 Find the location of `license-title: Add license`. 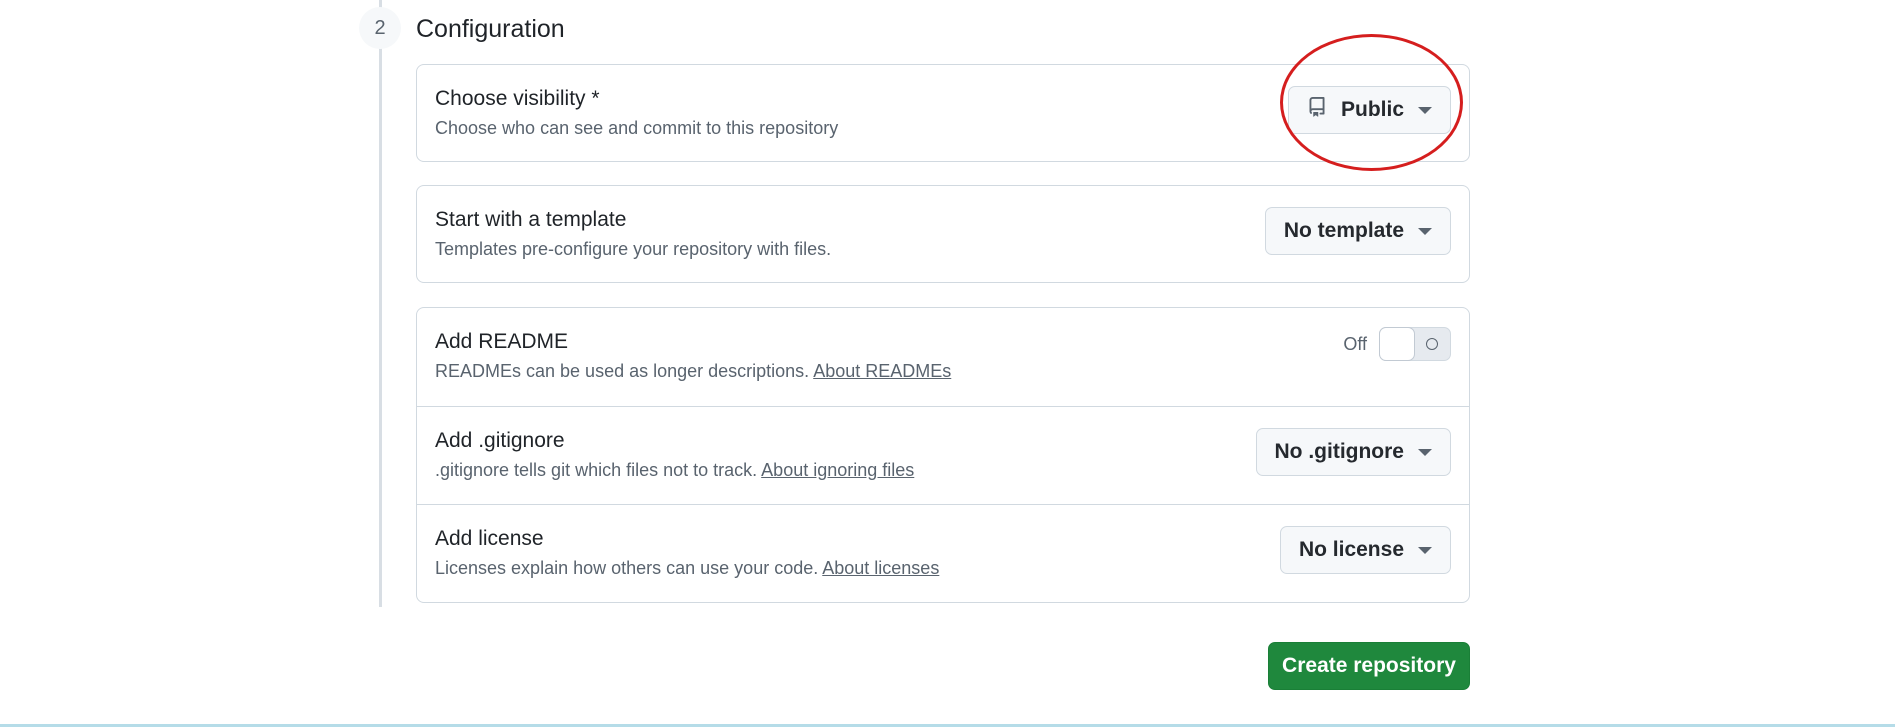

license-title: Add license is located at coordinates (489, 538).